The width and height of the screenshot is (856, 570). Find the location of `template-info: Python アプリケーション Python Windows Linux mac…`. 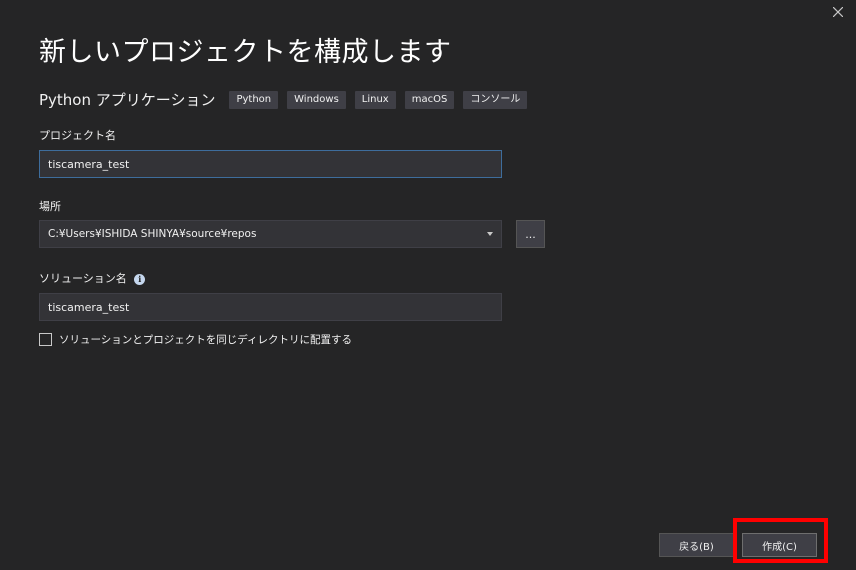

template-info: Python アプリケーション Python Windows Linux mac… is located at coordinates (287, 99).